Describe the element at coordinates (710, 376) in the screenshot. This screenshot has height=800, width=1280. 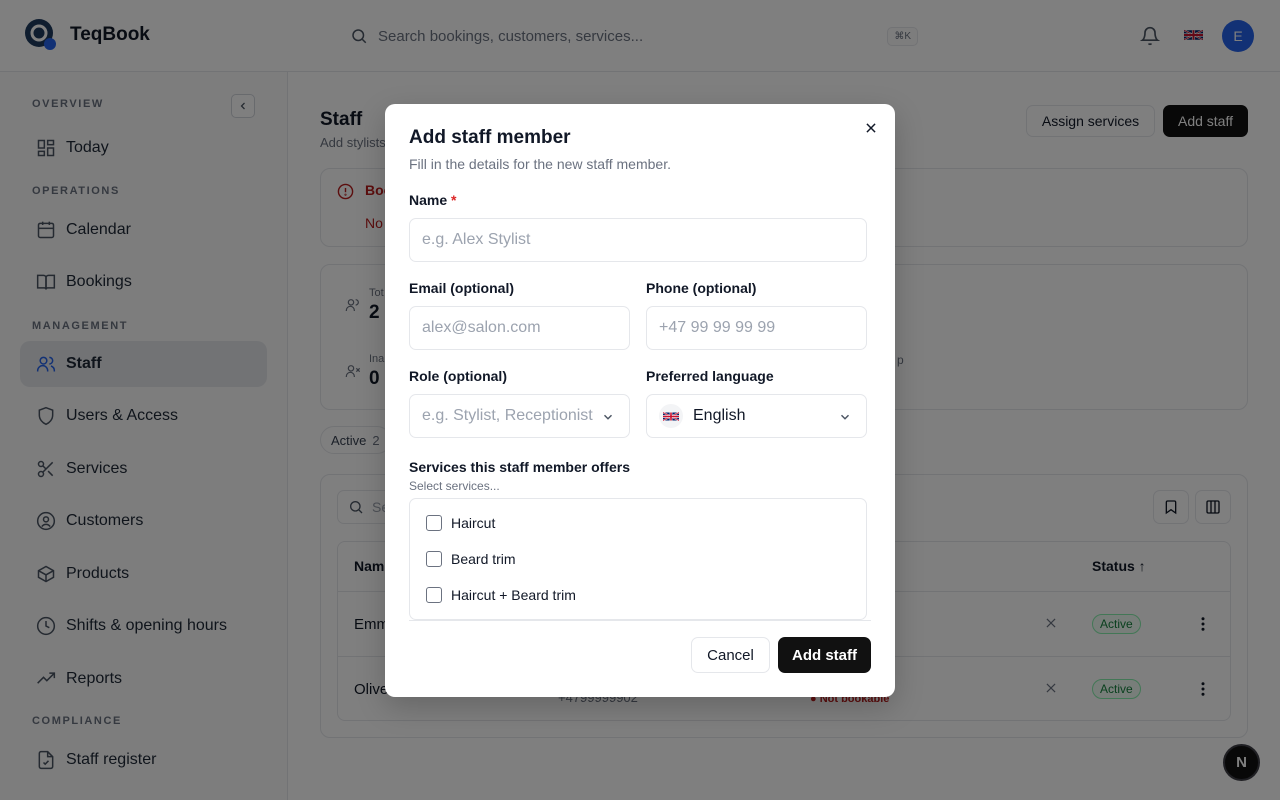
I see `language-label: Preferred language` at that location.